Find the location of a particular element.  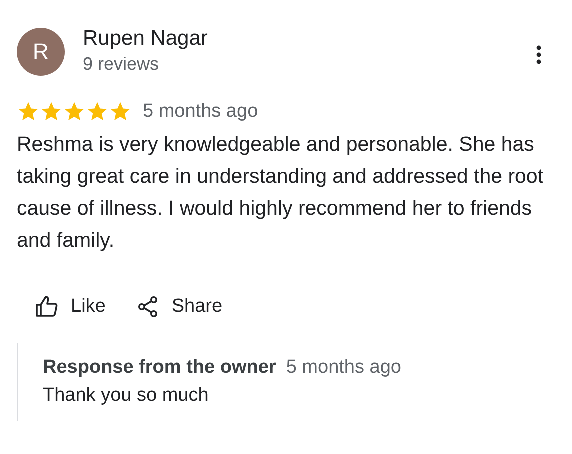

response-text: Thank you so much is located at coordinates (126, 396).